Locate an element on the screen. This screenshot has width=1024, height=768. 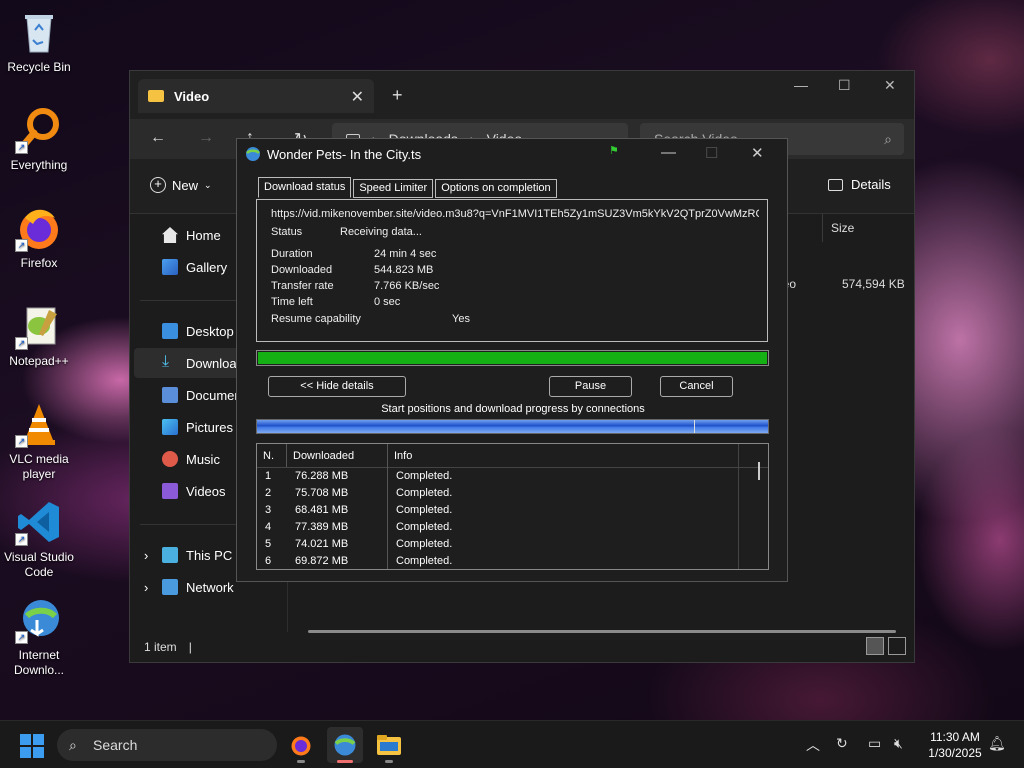
downloaded-label: Downloaded is located at coordinates (302, 270).